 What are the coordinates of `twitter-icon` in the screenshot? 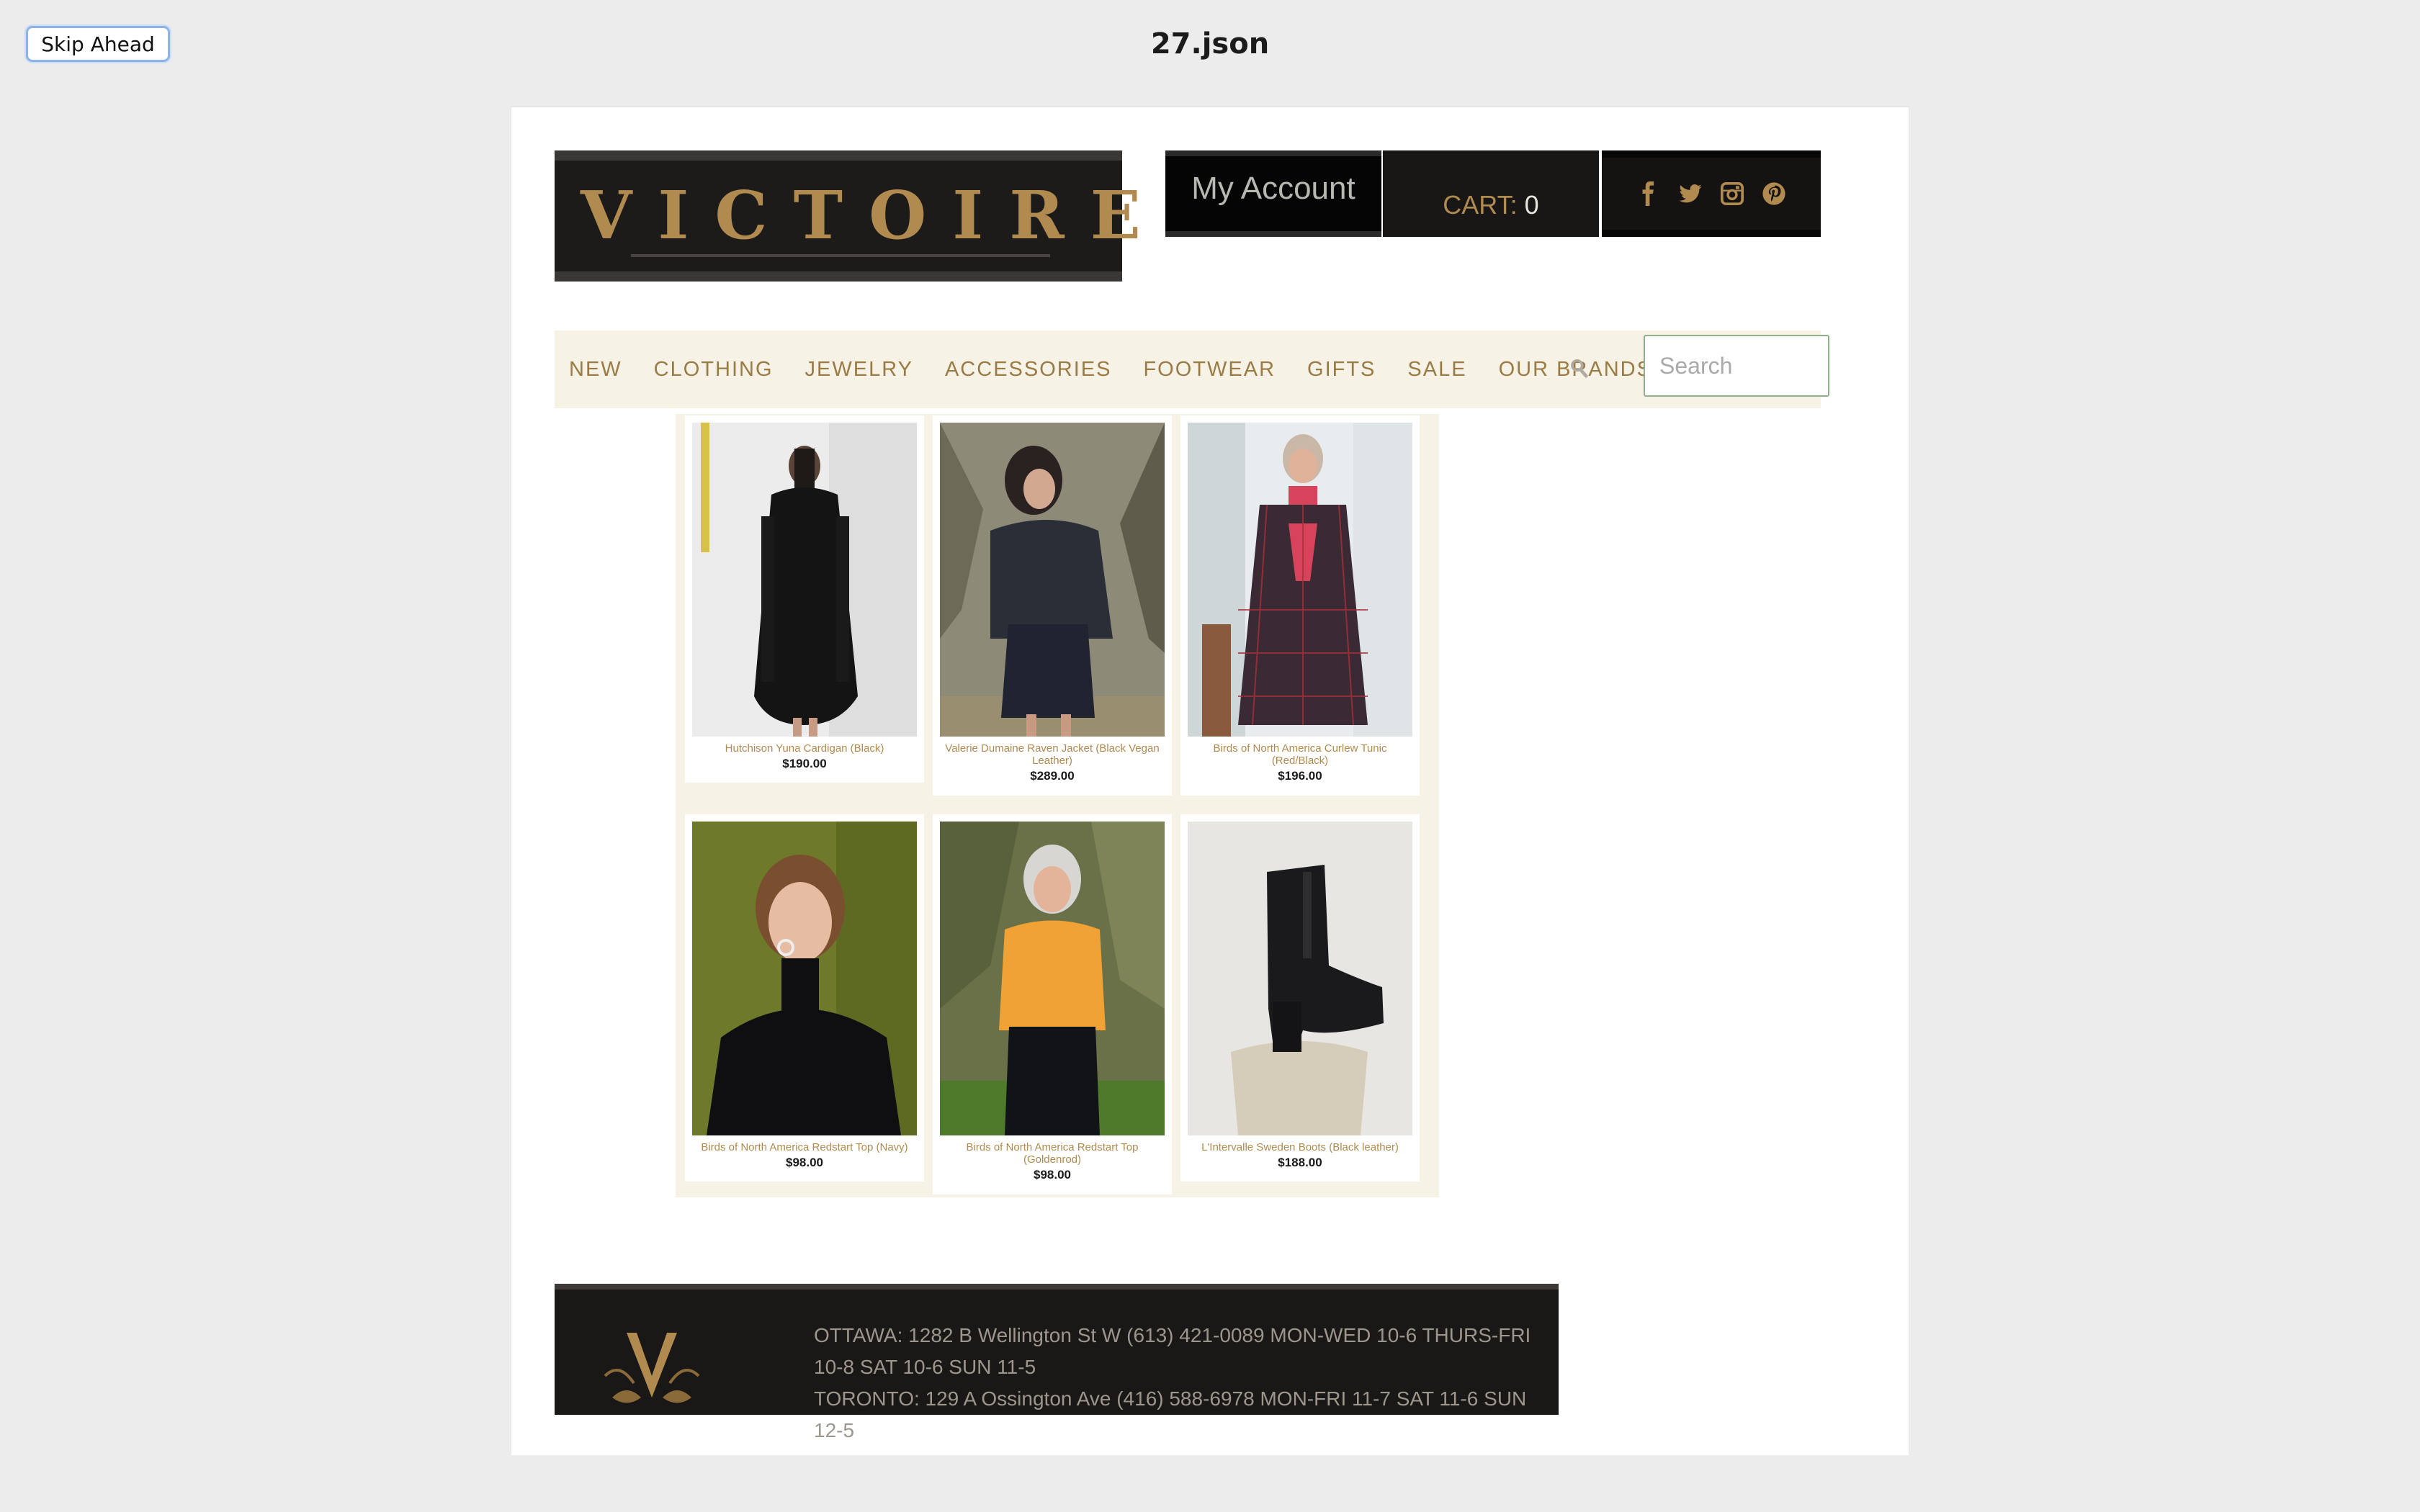 It's located at (1690, 193).